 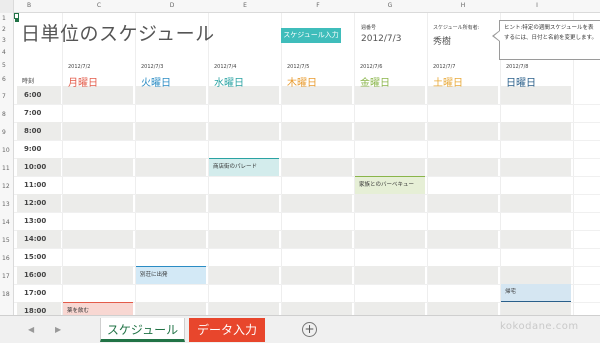 I want to click on row-header-bar: 1 2 3 4 5 6 7 8 9 10 11 12 13 14 15 16 17 18, so click(x=7, y=164).